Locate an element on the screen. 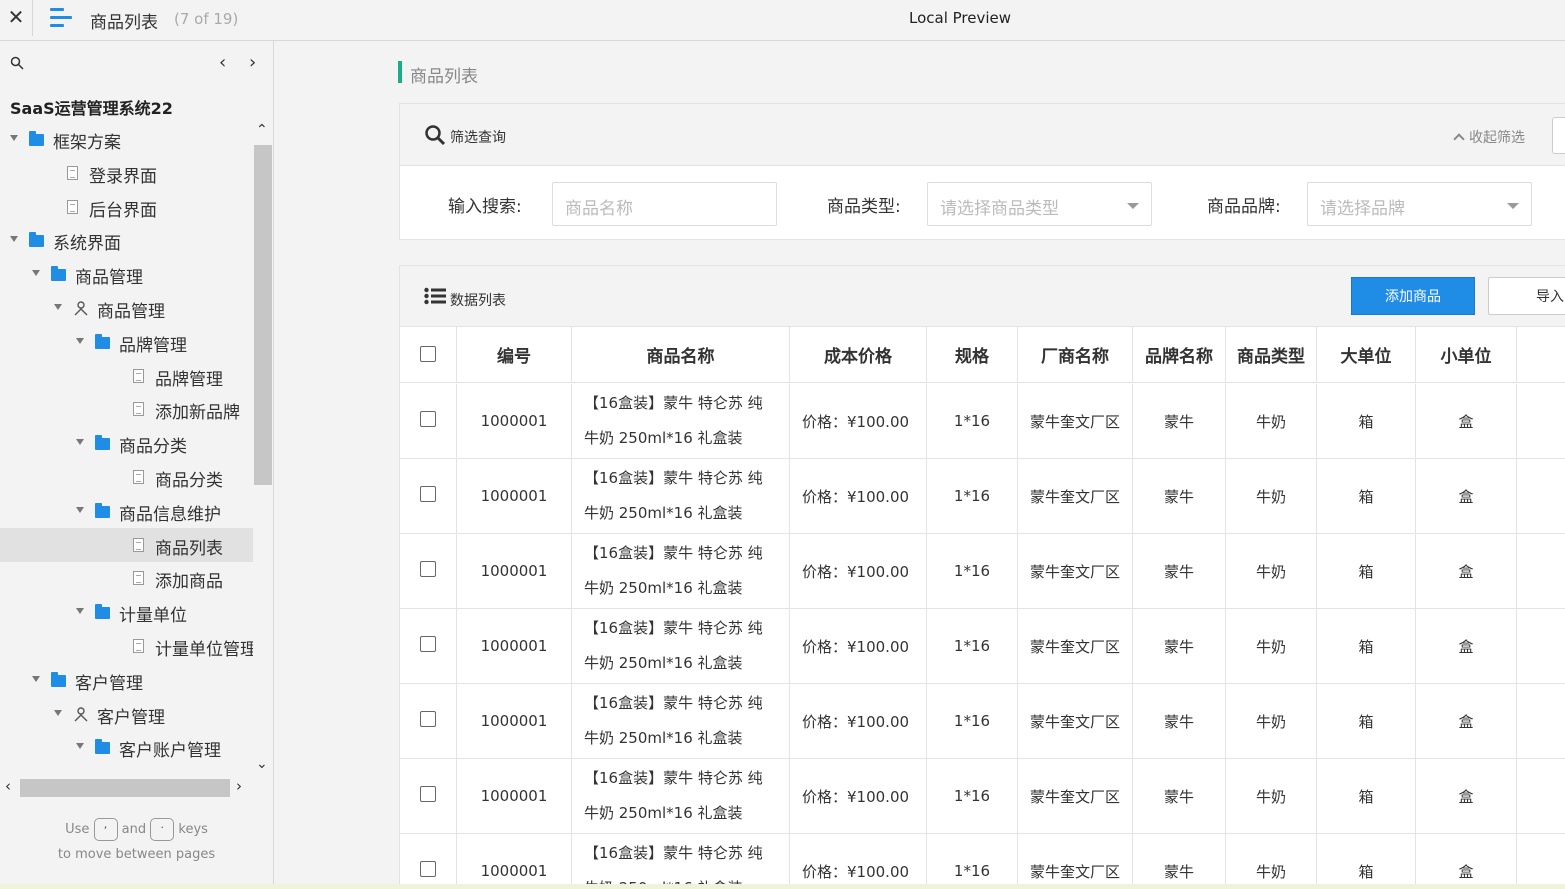 Image resolution: width=1565 pixels, height=889 pixels. column-header: 商品类型 is located at coordinates (1271, 354).